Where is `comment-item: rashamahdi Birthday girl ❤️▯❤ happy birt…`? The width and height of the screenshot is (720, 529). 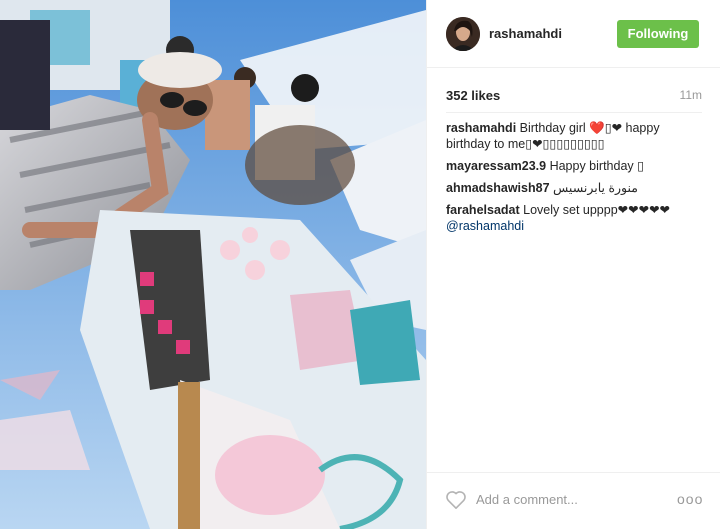 comment-item: rashamahdi Birthday girl ❤️▯❤ happy birt… is located at coordinates (576, 136).